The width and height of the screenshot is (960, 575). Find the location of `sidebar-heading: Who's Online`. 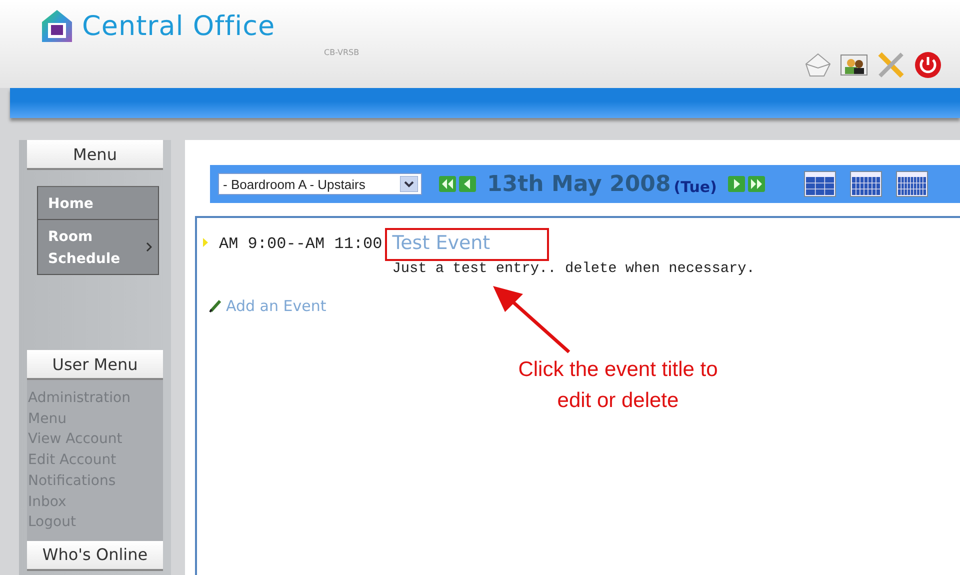

sidebar-heading: Who's Online is located at coordinates (95, 555).